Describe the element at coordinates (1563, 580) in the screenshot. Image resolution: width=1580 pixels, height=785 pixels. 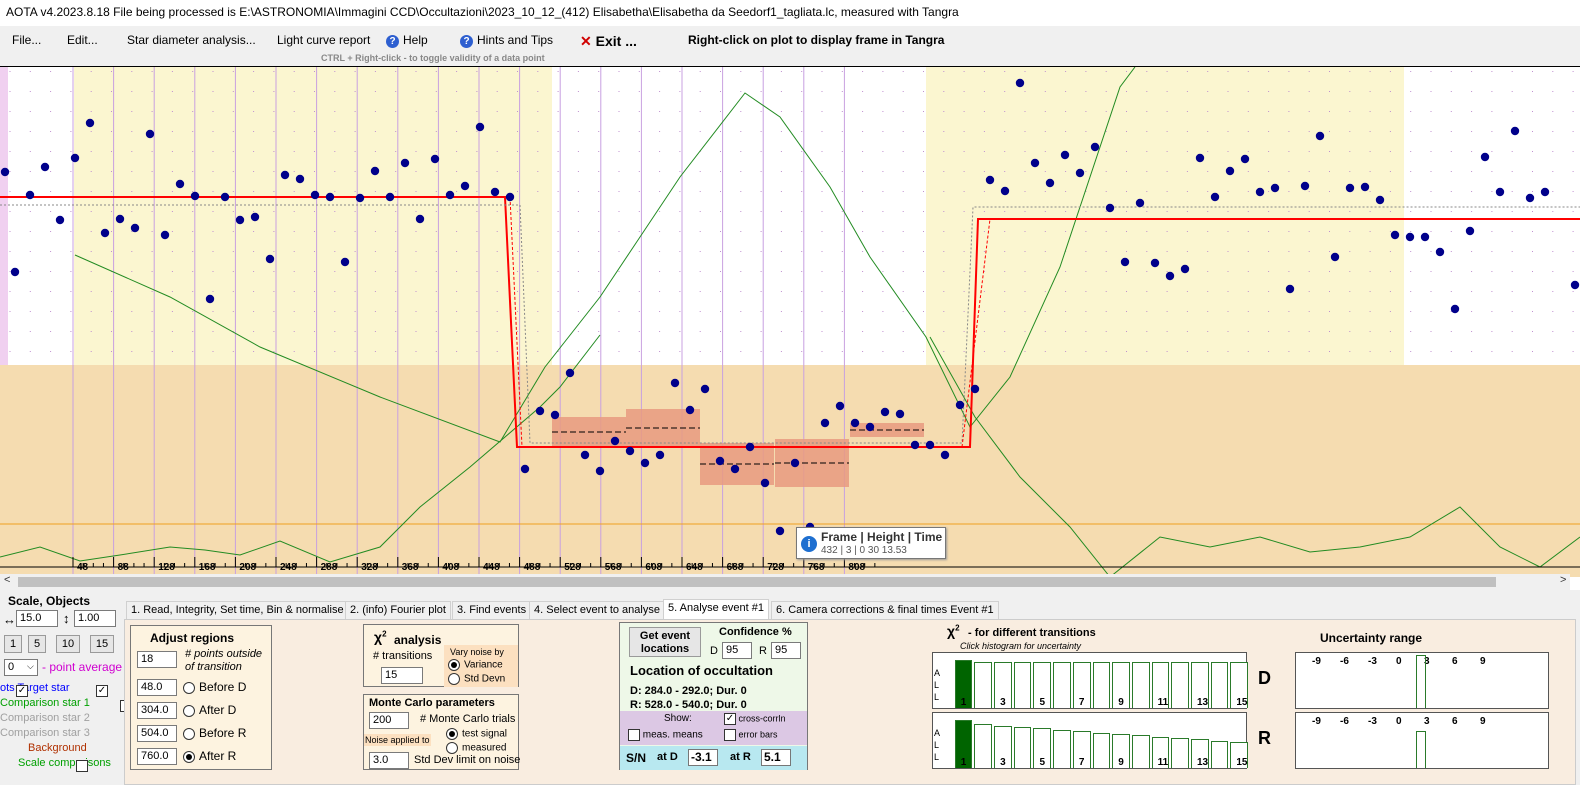
I see `scroll-right-icon: >` at that location.